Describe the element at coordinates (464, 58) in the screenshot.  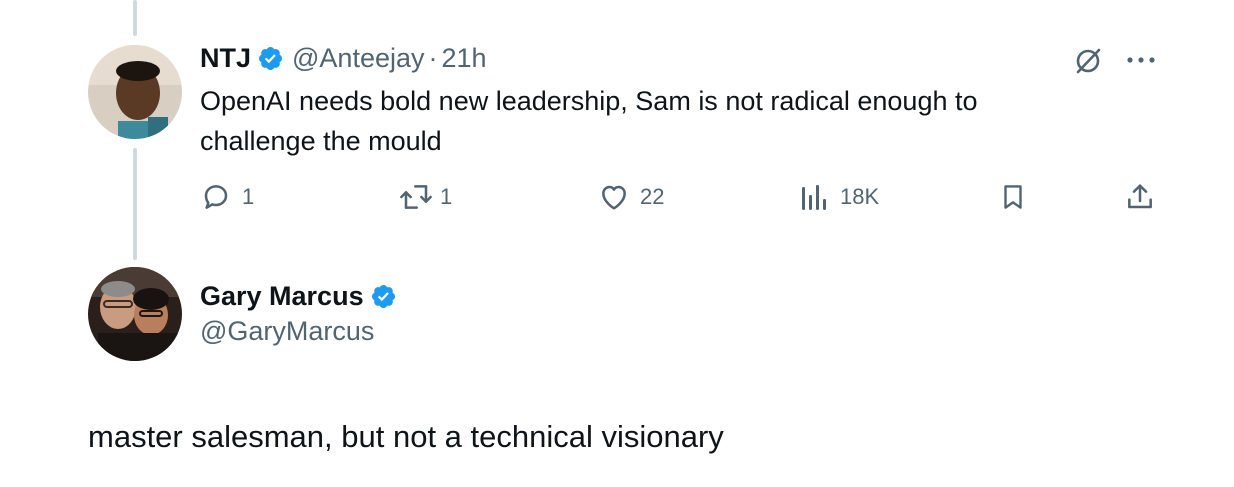
I see `parent-timestamp: 21h` at that location.